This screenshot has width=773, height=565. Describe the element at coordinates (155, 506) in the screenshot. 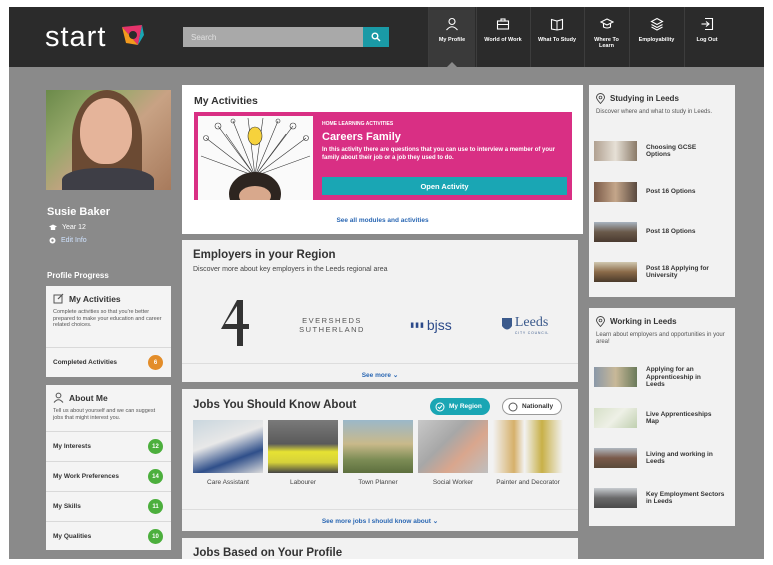

I see `count-badge: 11` at that location.